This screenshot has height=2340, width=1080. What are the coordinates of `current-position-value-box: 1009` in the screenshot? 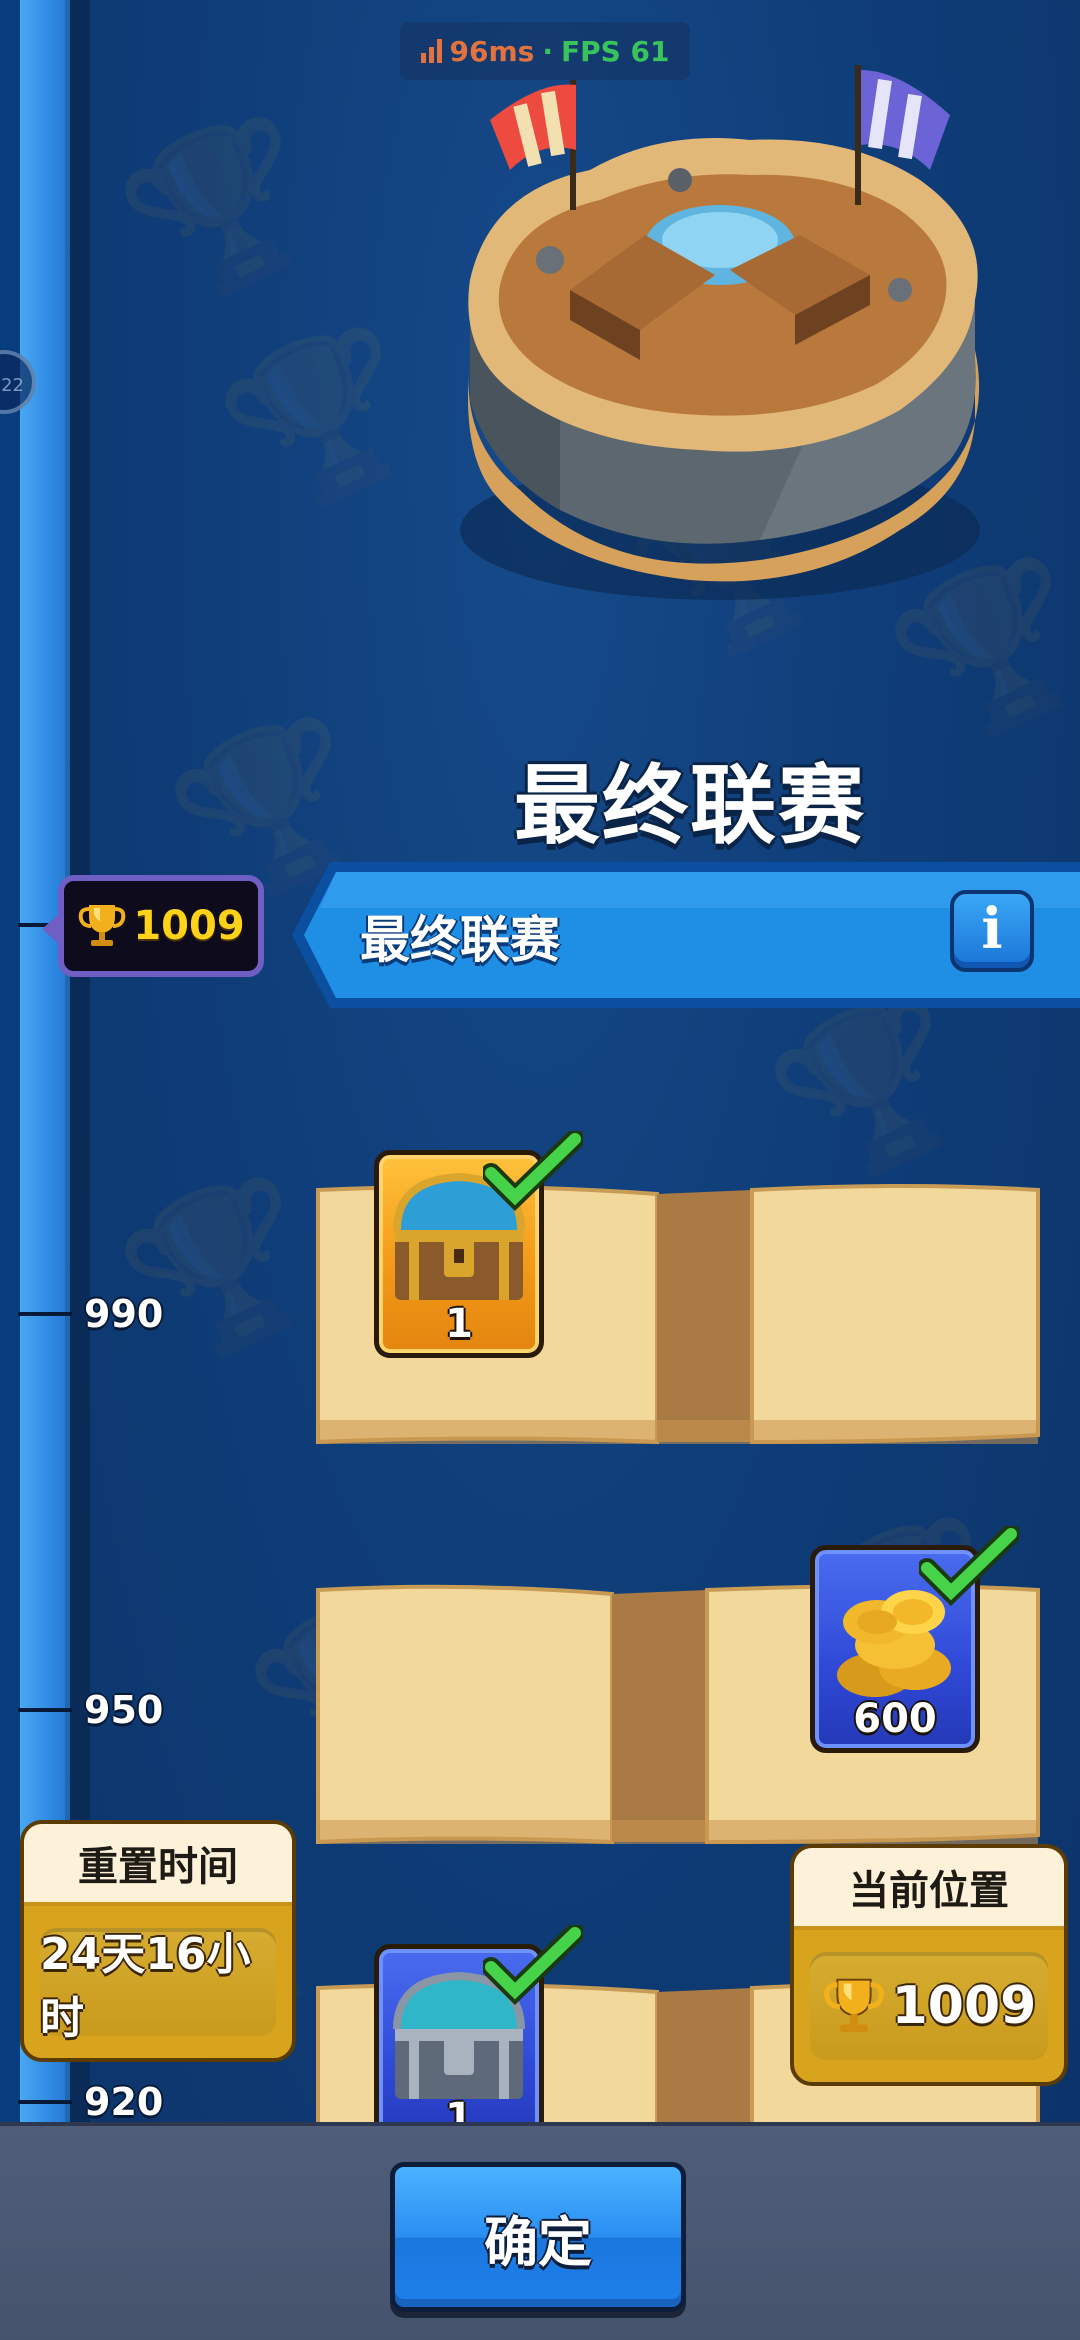 It's located at (929, 2006).